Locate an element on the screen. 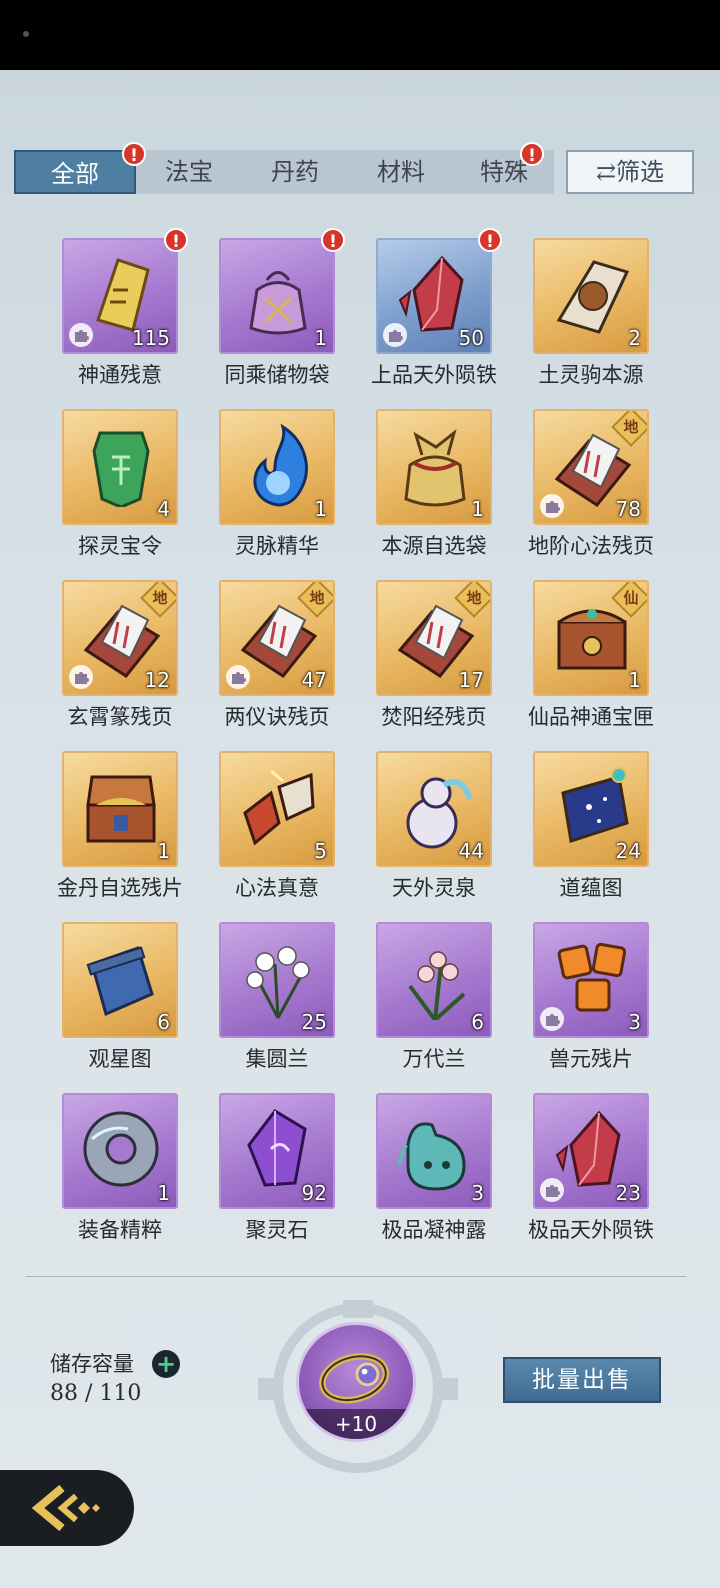 Image resolution: width=720 pixels, height=1588 pixels. item-tile: 44 is located at coordinates (434, 809).